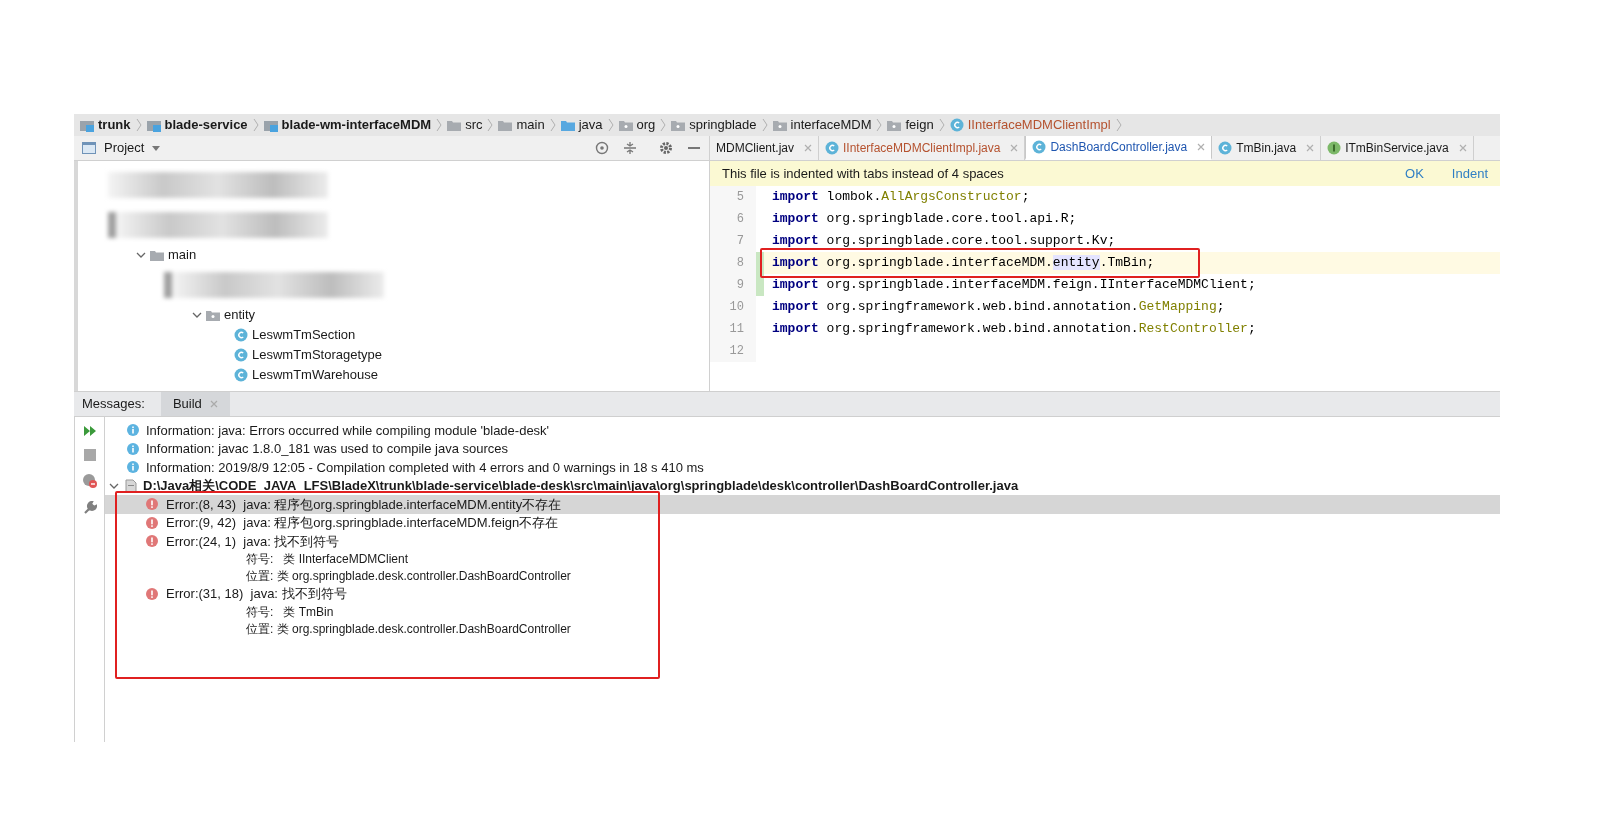 This screenshot has height=839, width=1623. I want to click on stop-icon, so click(89, 455).